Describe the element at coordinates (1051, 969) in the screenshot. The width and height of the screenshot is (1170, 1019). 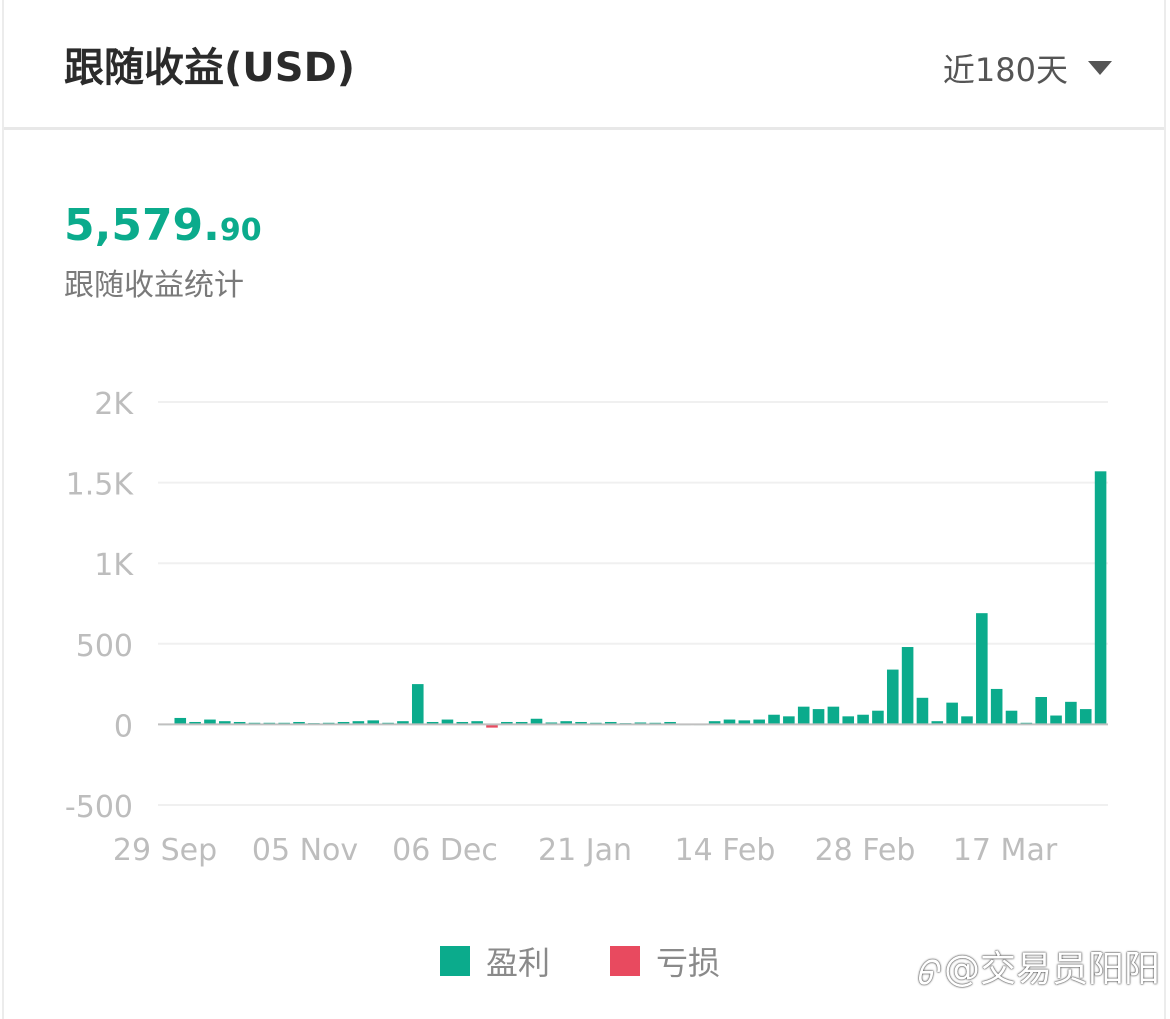
I see `watermark-text: @交易员阳阳` at that location.